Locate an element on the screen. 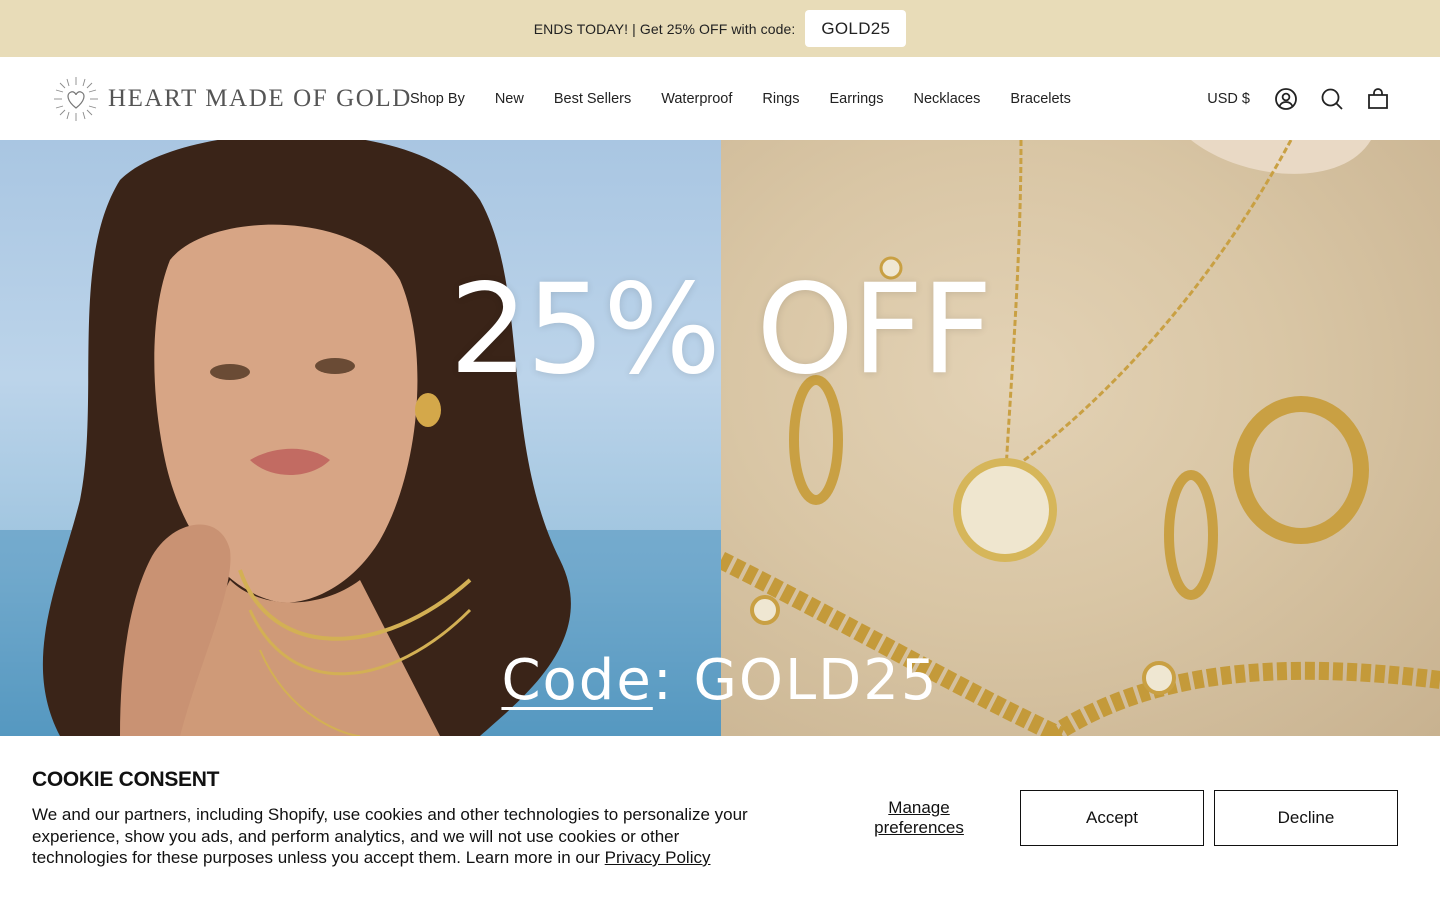  nav-new: New is located at coordinates (509, 99).